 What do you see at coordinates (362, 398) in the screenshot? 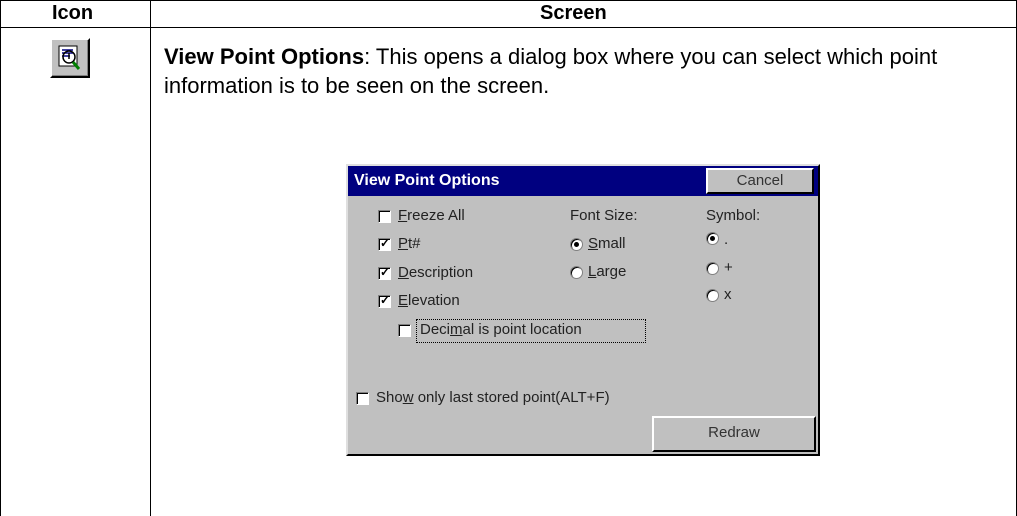
I see `show-last-checkbox` at bounding box center [362, 398].